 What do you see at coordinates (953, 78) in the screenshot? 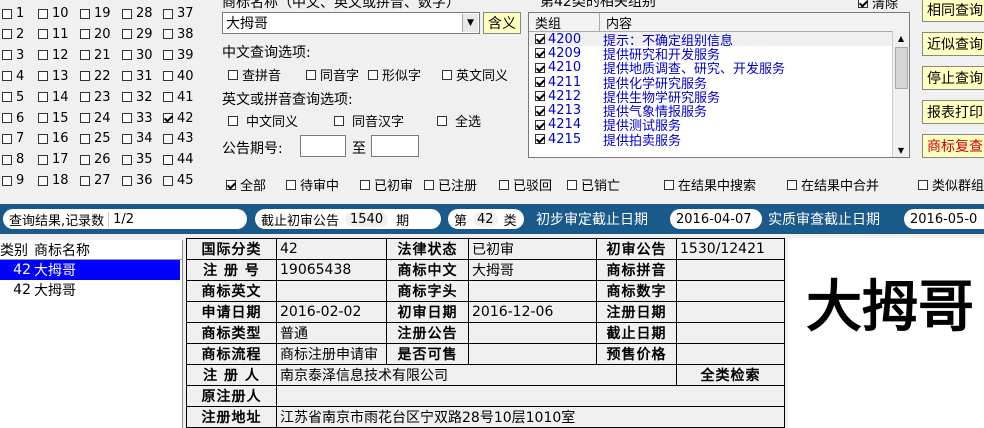
I see `right-button-2: 停止查询` at bounding box center [953, 78].